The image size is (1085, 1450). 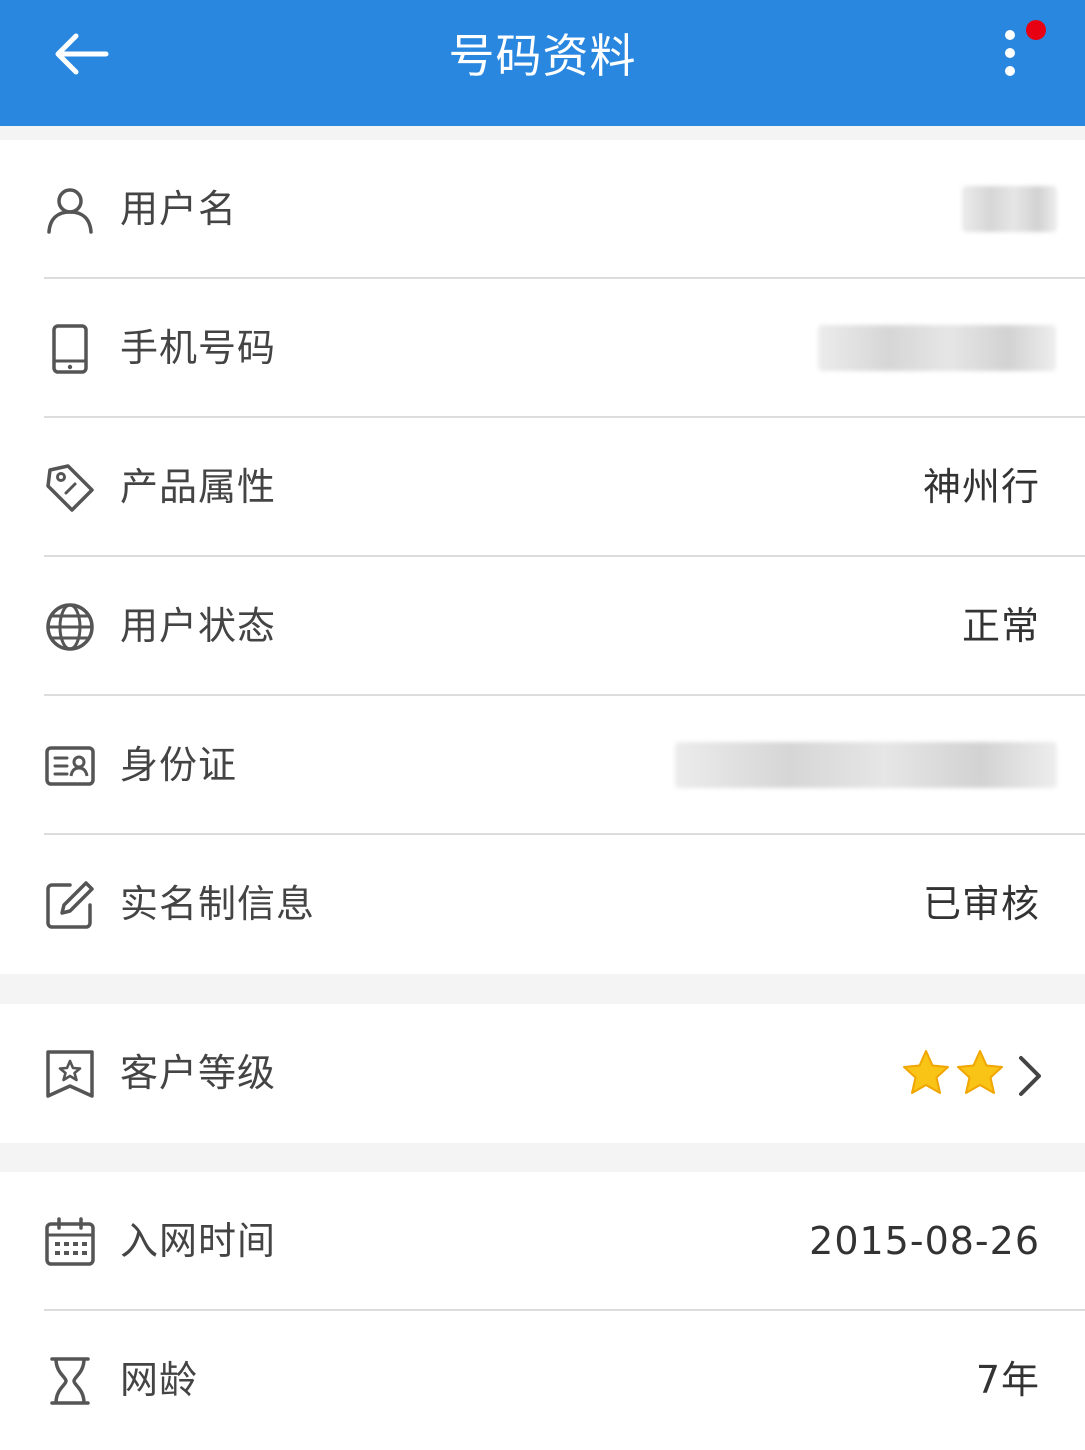 What do you see at coordinates (70, 1241) in the screenshot?
I see `calendar-icon` at bounding box center [70, 1241].